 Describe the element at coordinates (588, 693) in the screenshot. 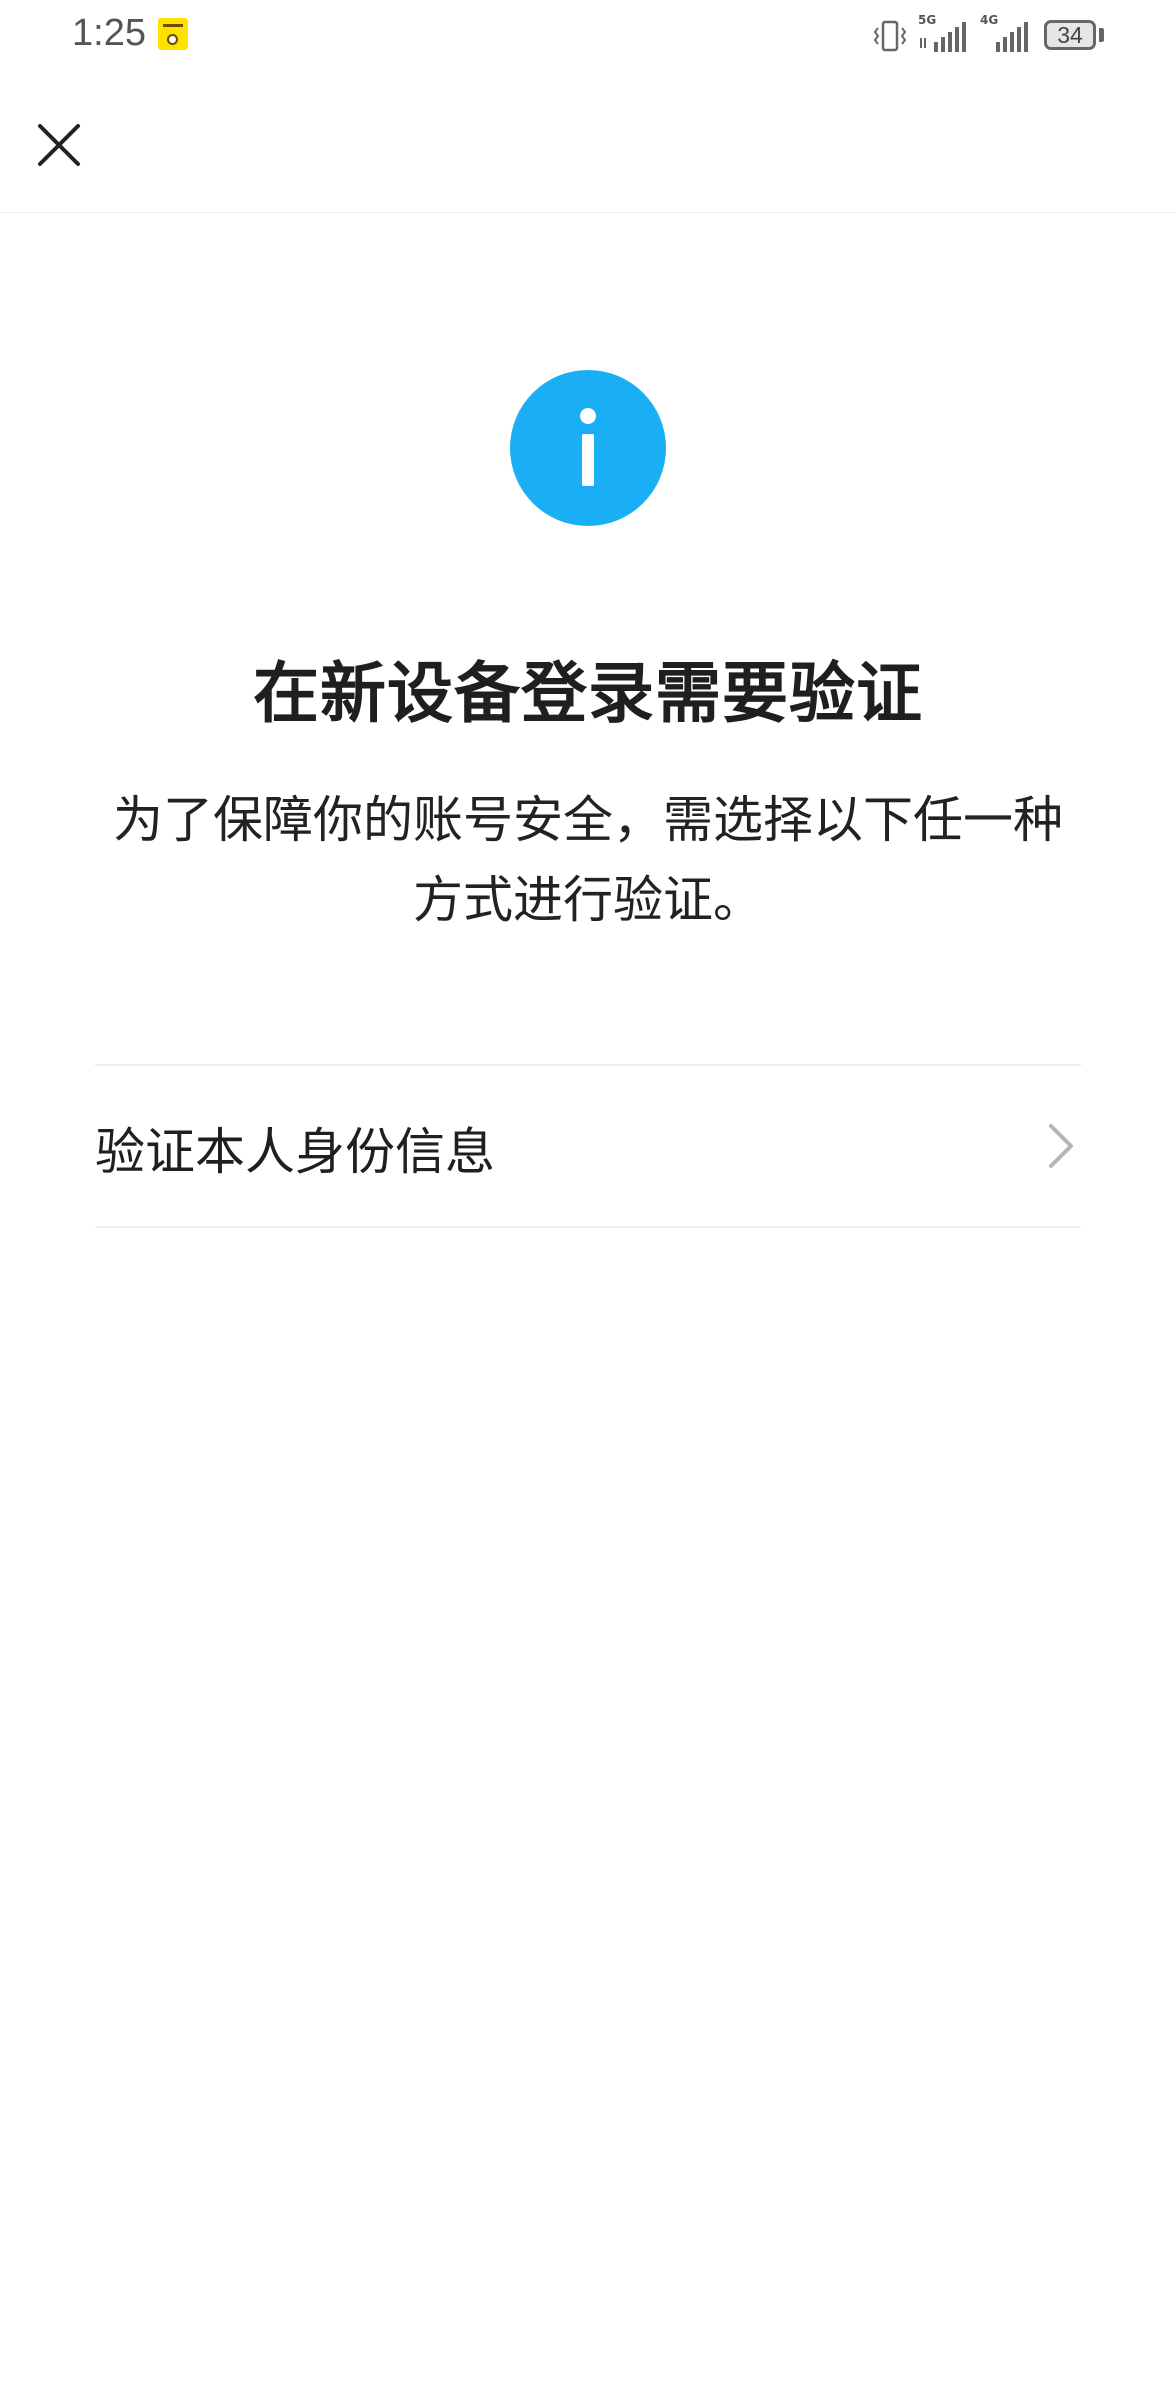

I see `page-title: 在新设备登录需要验证` at that location.